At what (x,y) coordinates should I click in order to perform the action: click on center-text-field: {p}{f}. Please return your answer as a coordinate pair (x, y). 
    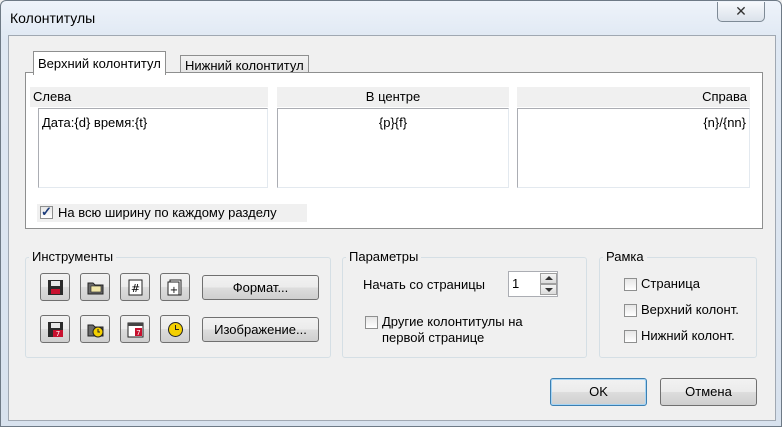
    Looking at the image, I should click on (393, 148).